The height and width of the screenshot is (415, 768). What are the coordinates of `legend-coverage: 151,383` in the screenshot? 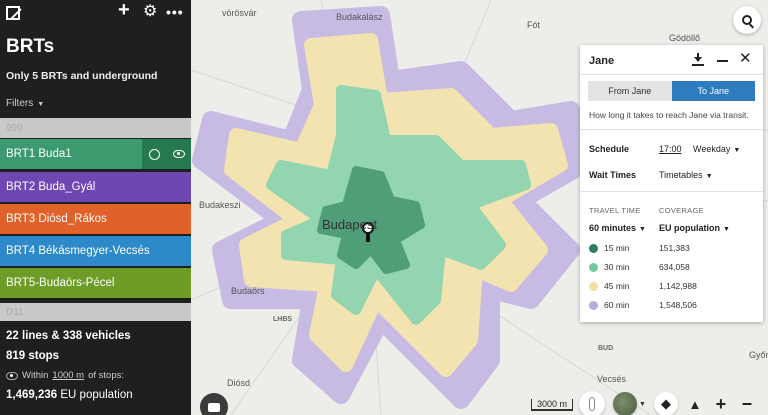 It's located at (674, 248).